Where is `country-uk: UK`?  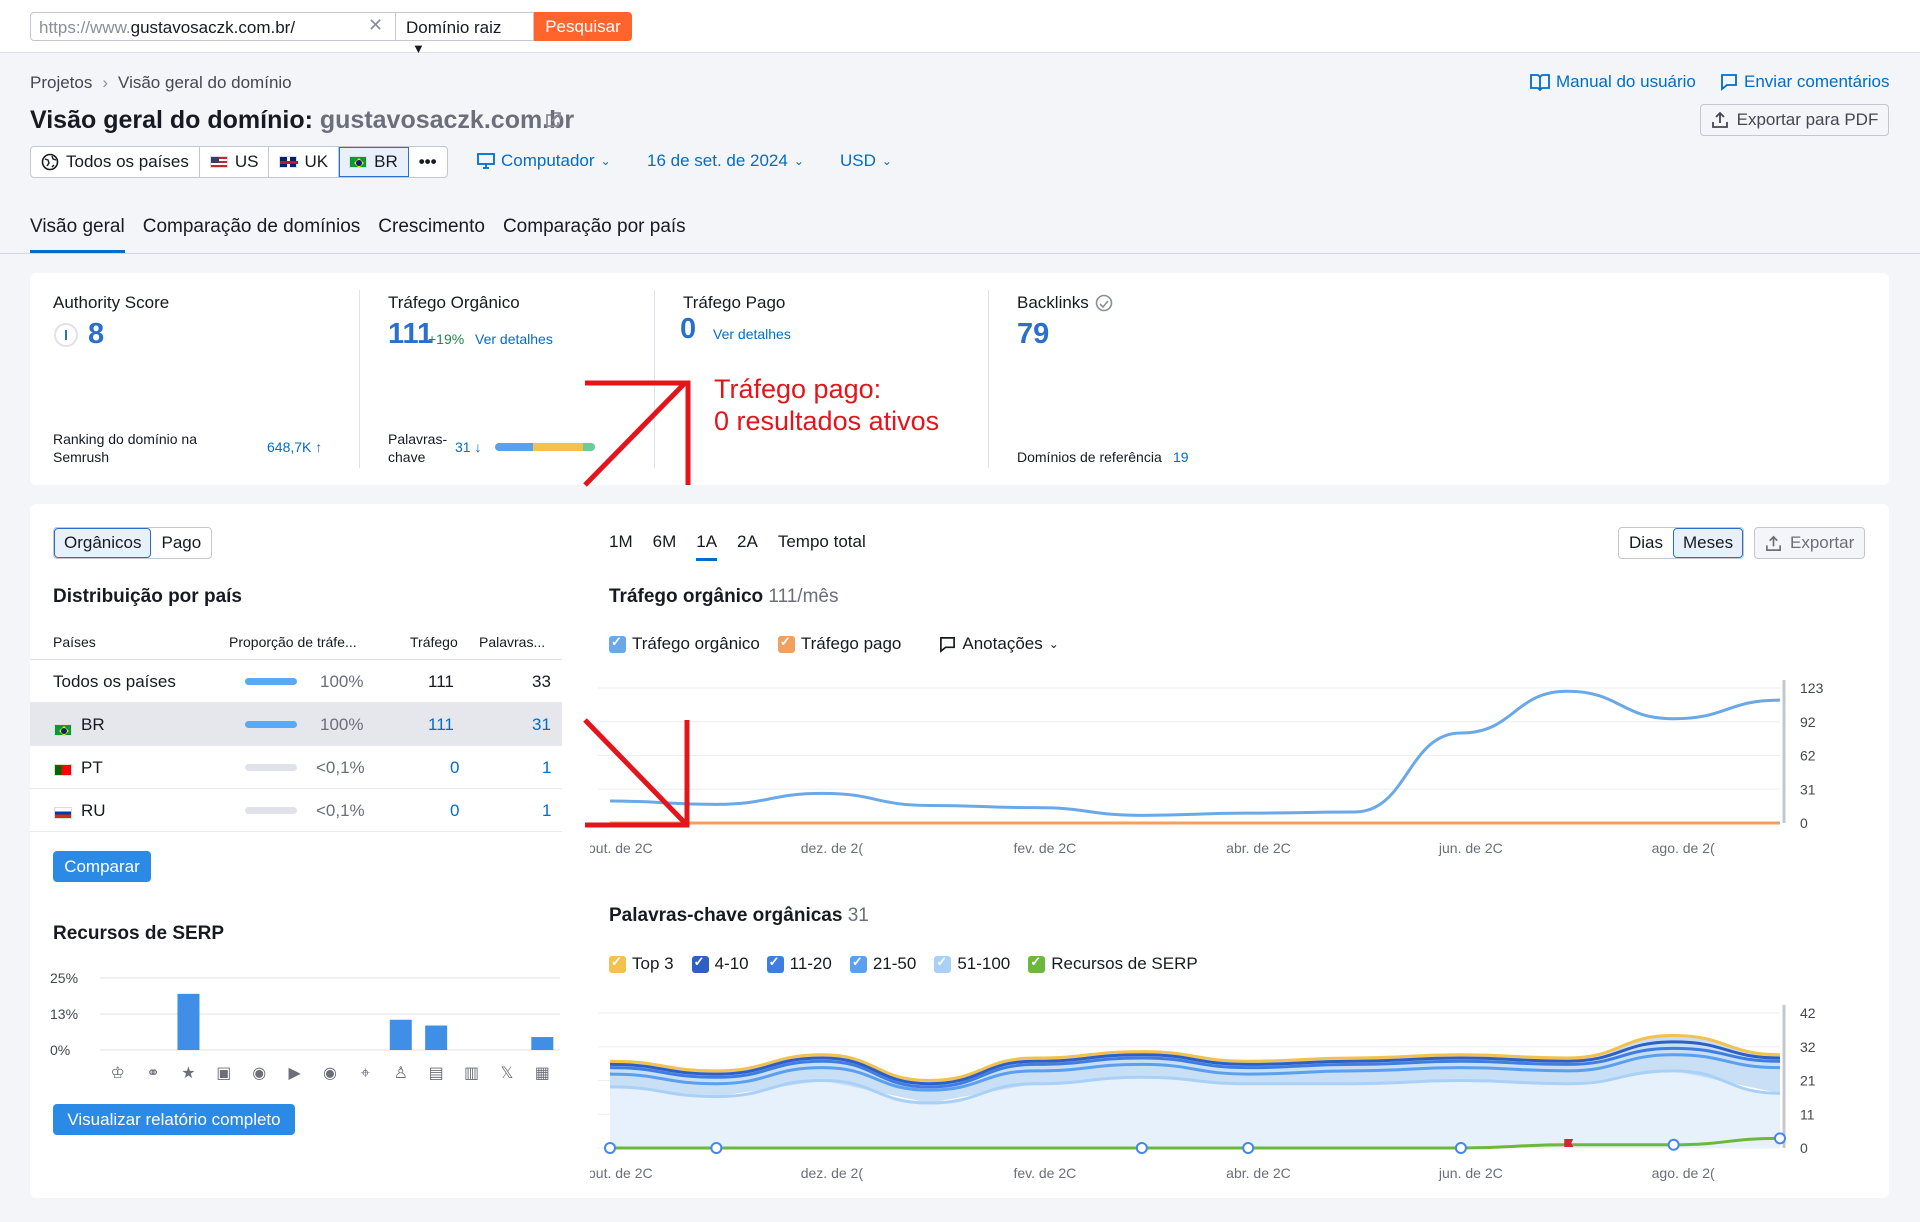 country-uk: UK is located at coordinates (304, 162).